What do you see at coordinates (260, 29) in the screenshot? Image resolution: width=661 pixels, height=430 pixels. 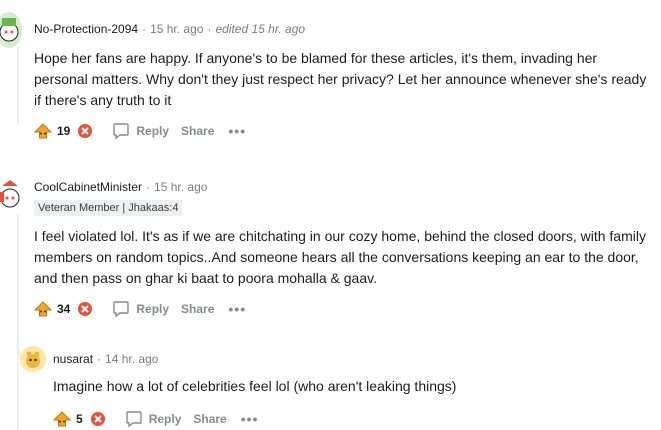 I see `edited-label: edited 15 hr. ago` at bounding box center [260, 29].